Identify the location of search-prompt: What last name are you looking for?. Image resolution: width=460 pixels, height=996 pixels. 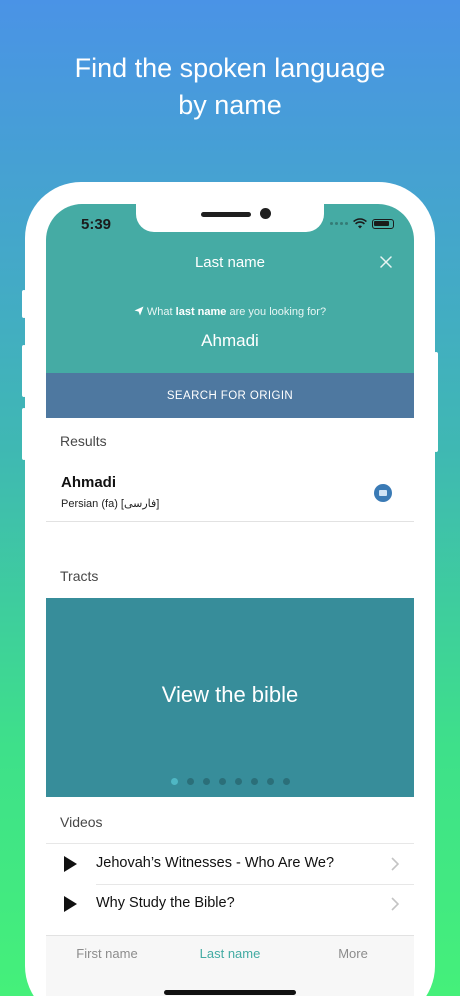
(230, 312).